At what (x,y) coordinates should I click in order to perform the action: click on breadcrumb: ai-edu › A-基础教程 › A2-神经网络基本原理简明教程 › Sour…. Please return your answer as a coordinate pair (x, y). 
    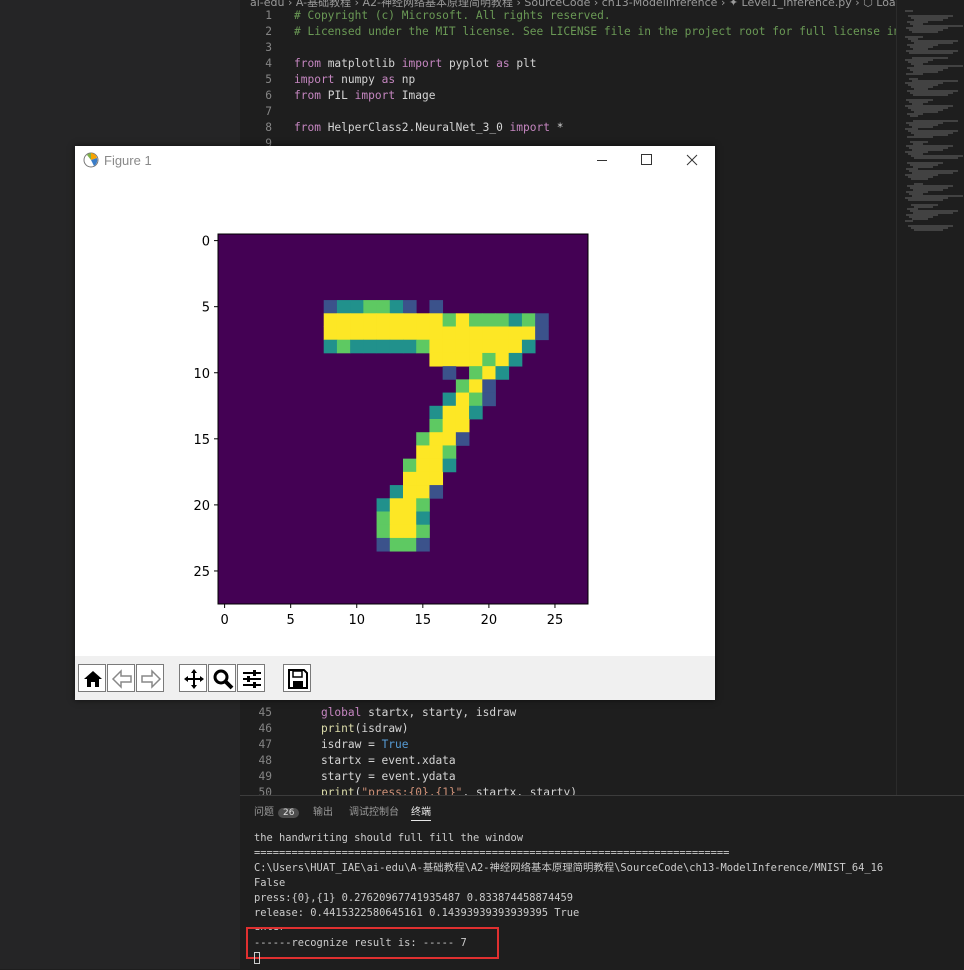
    Looking at the image, I should click on (586, 4).